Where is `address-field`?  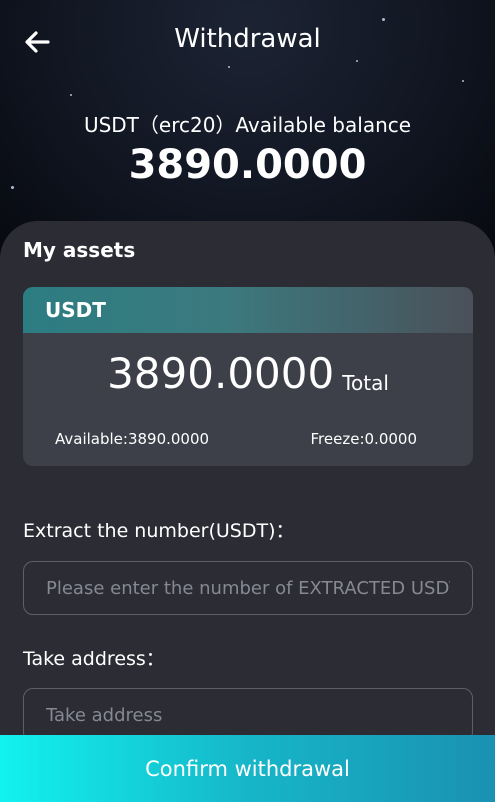
address-field is located at coordinates (248, 715).